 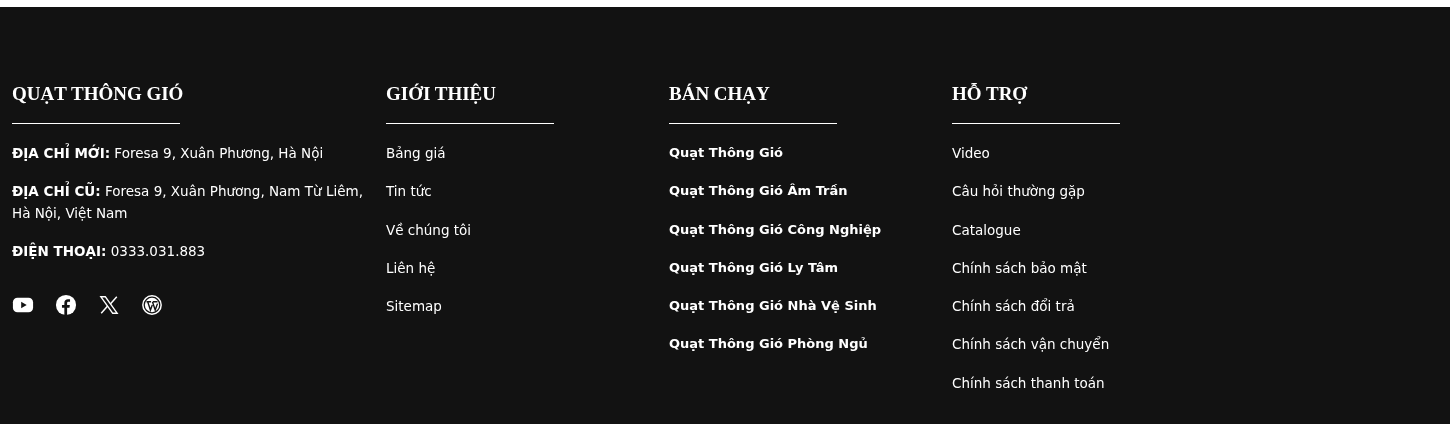 What do you see at coordinates (66, 305) in the screenshot?
I see `facebook-icon` at bounding box center [66, 305].